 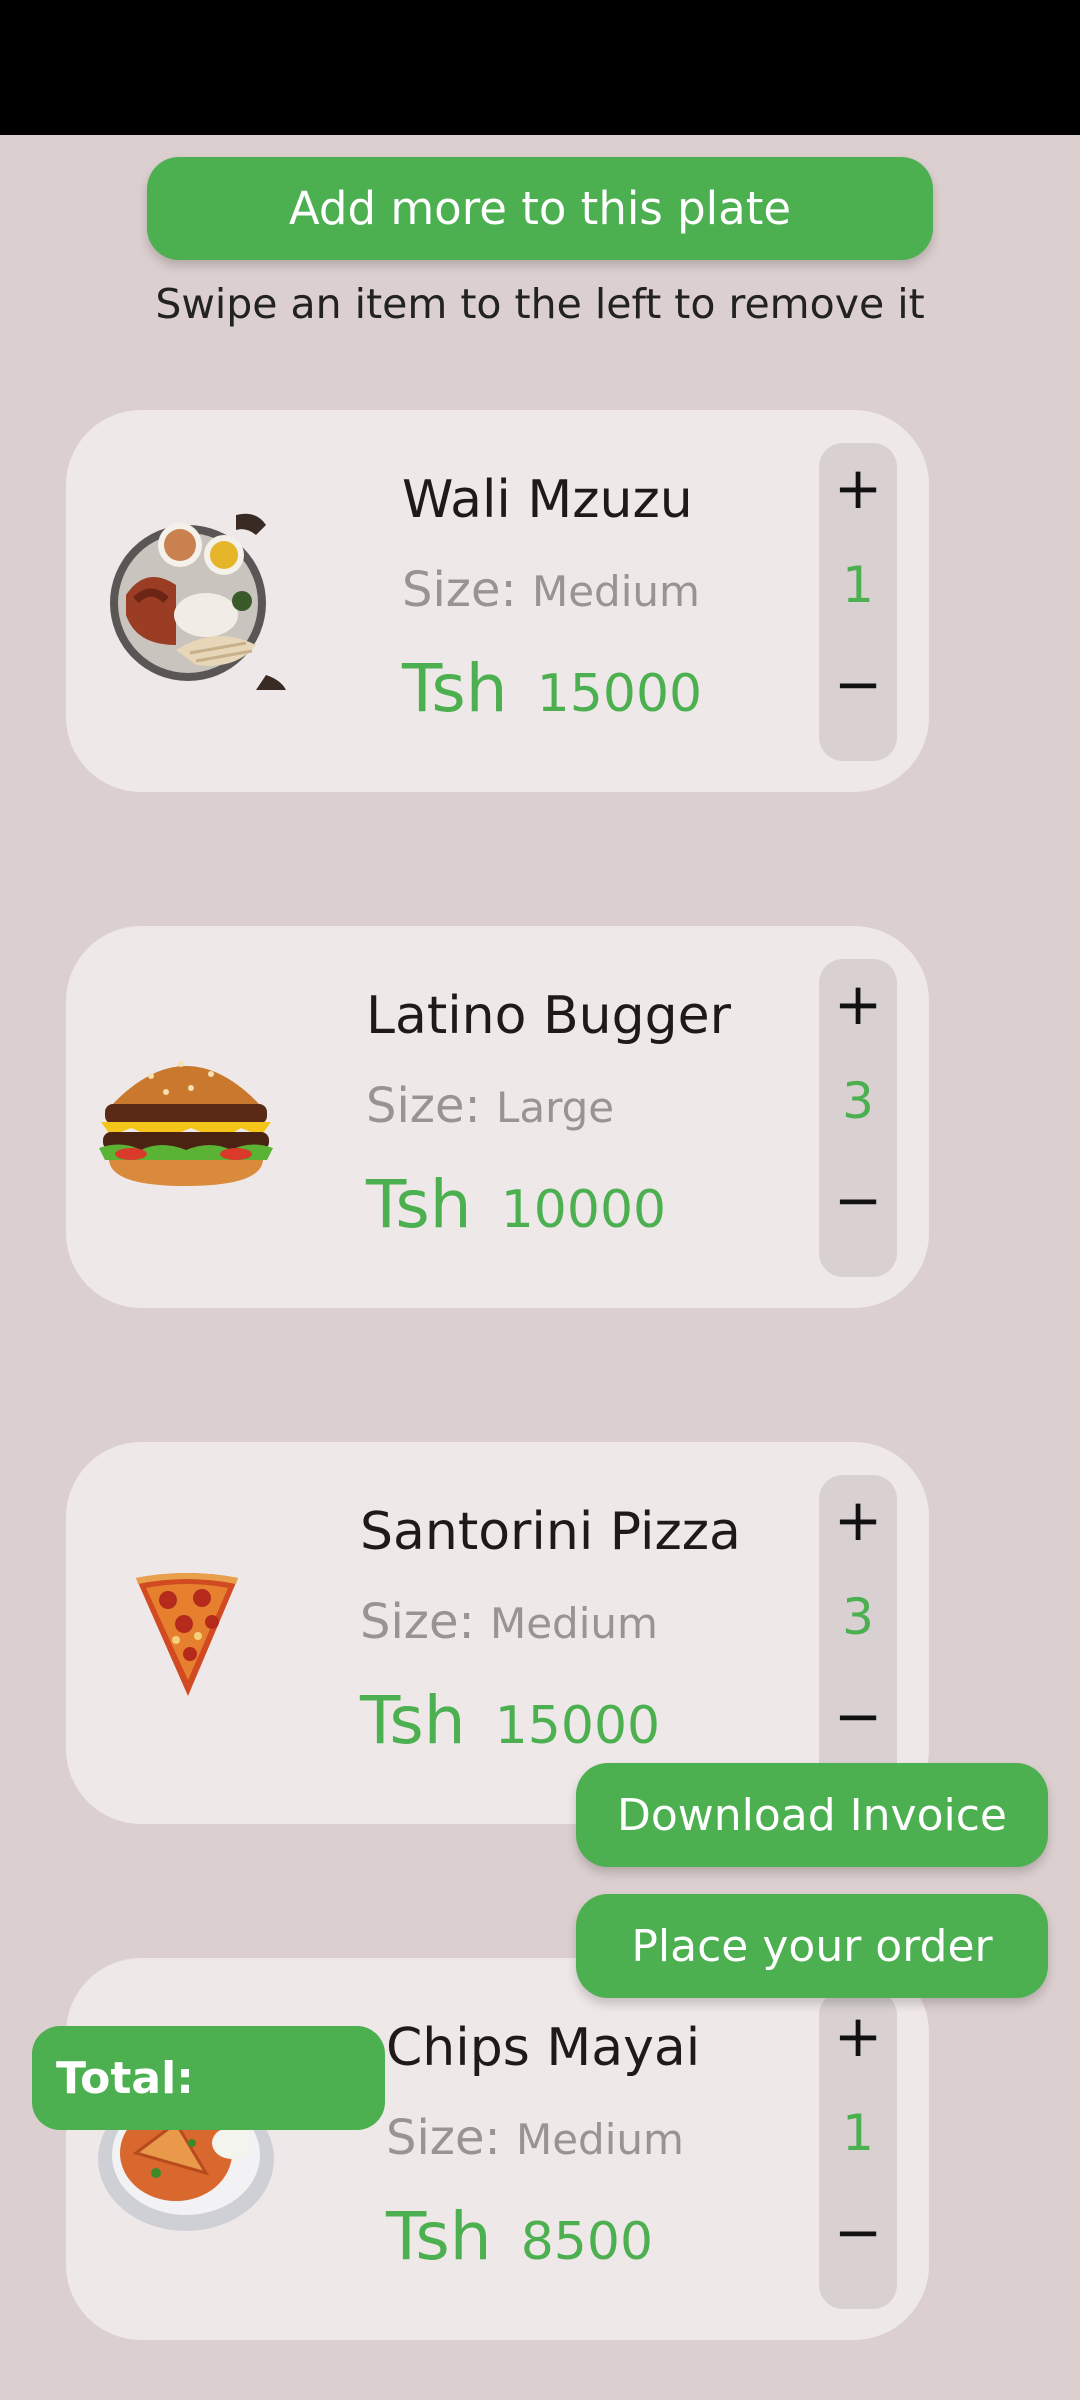 I want to click on total-display: Total:, so click(x=208, y=2078).